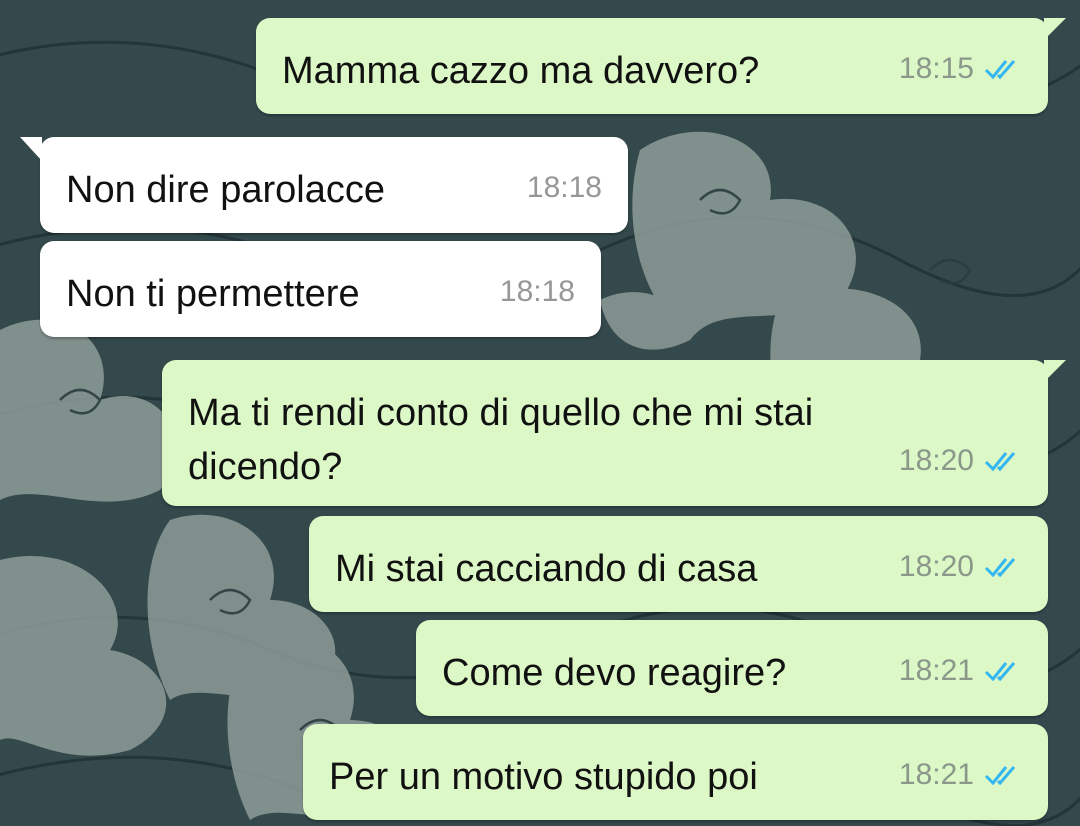 Image resolution: width=1080 pixels, height=826 pixels. I want to click on message-text: Mi stai cacciando di casa, so click(546, 569).